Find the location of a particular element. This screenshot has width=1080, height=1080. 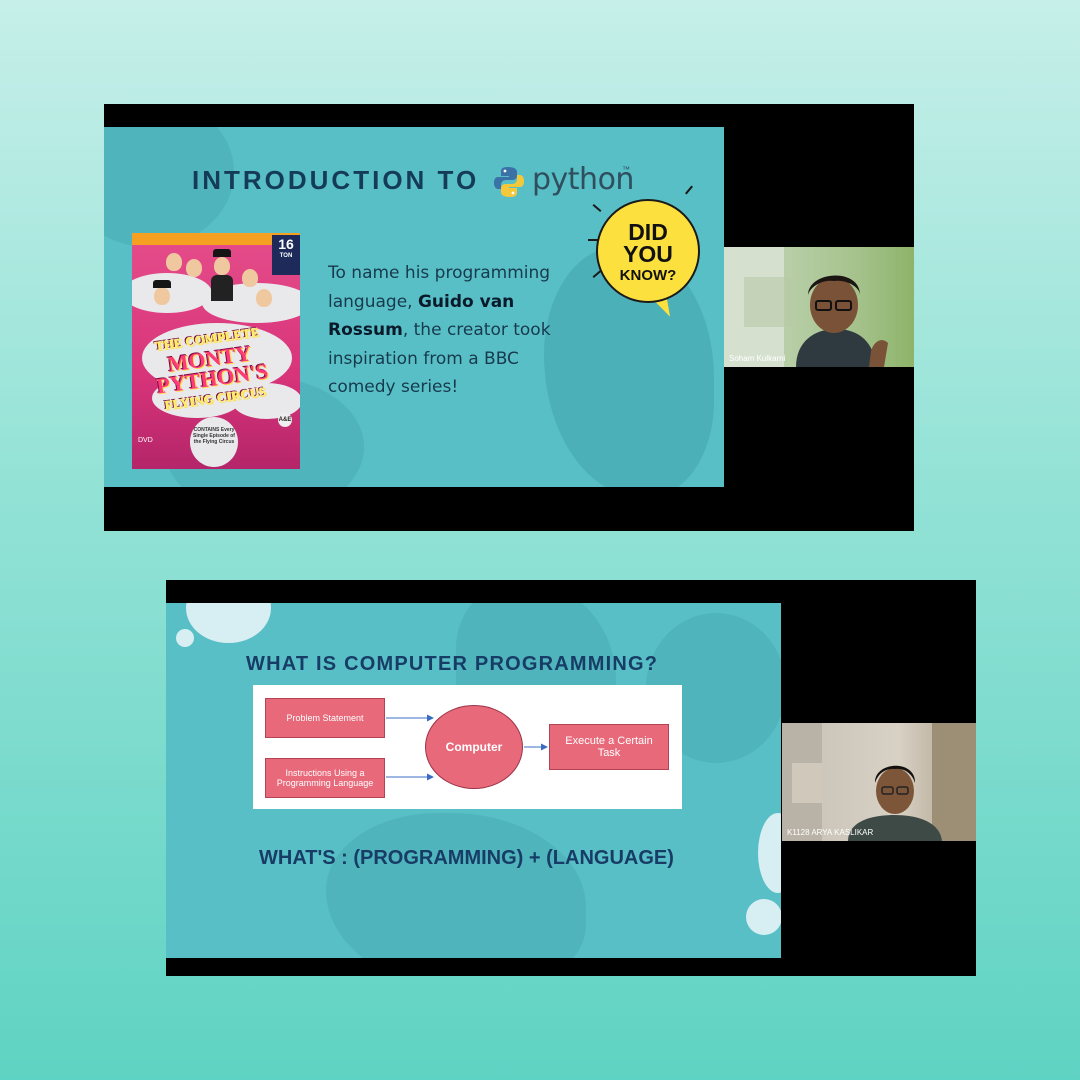

cast-suit is located at coordinates (222, 288).